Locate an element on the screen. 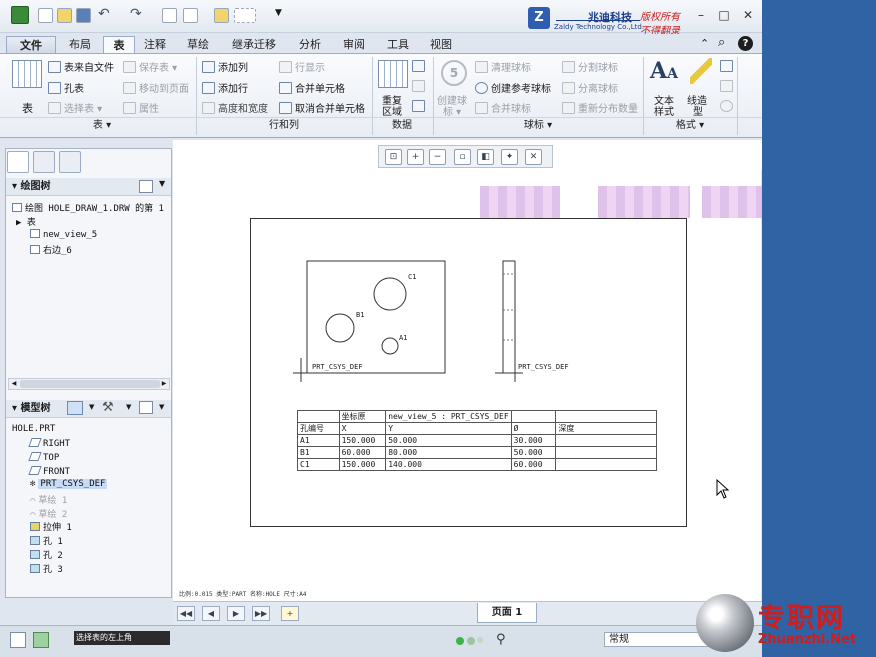 This screenshot has width=876, height=657. navigator-toggle-icon is located at coordinates (18, 640).